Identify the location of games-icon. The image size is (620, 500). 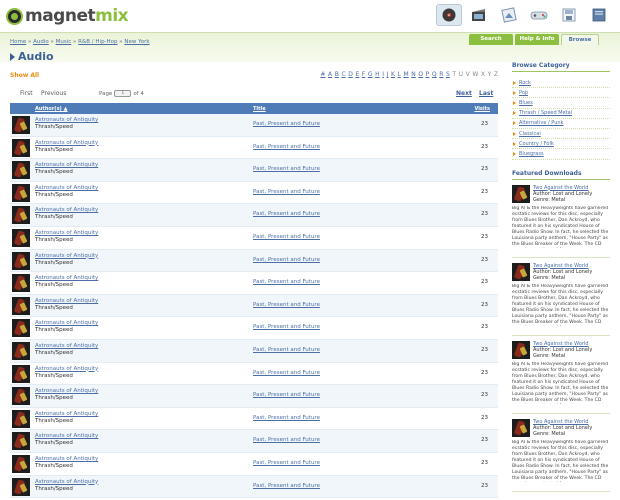
(539, 15).